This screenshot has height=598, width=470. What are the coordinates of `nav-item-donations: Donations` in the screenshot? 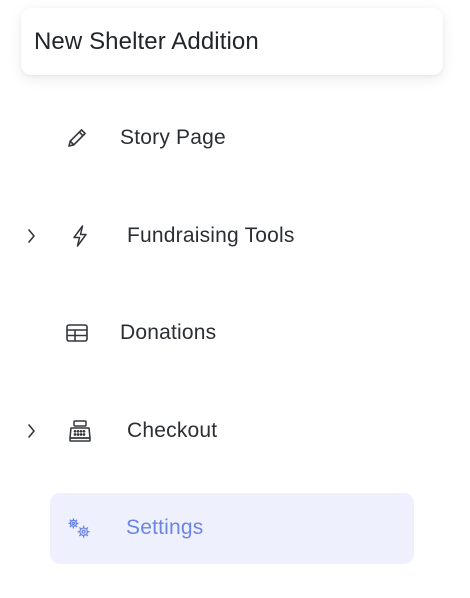 It's located at (235, 333).